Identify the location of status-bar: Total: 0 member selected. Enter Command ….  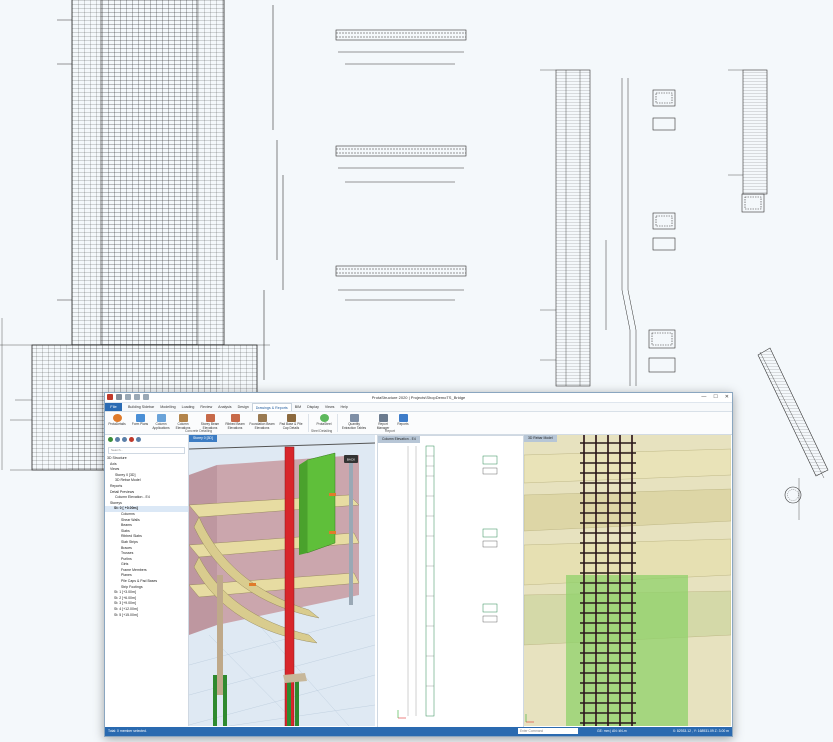
(418, 731).